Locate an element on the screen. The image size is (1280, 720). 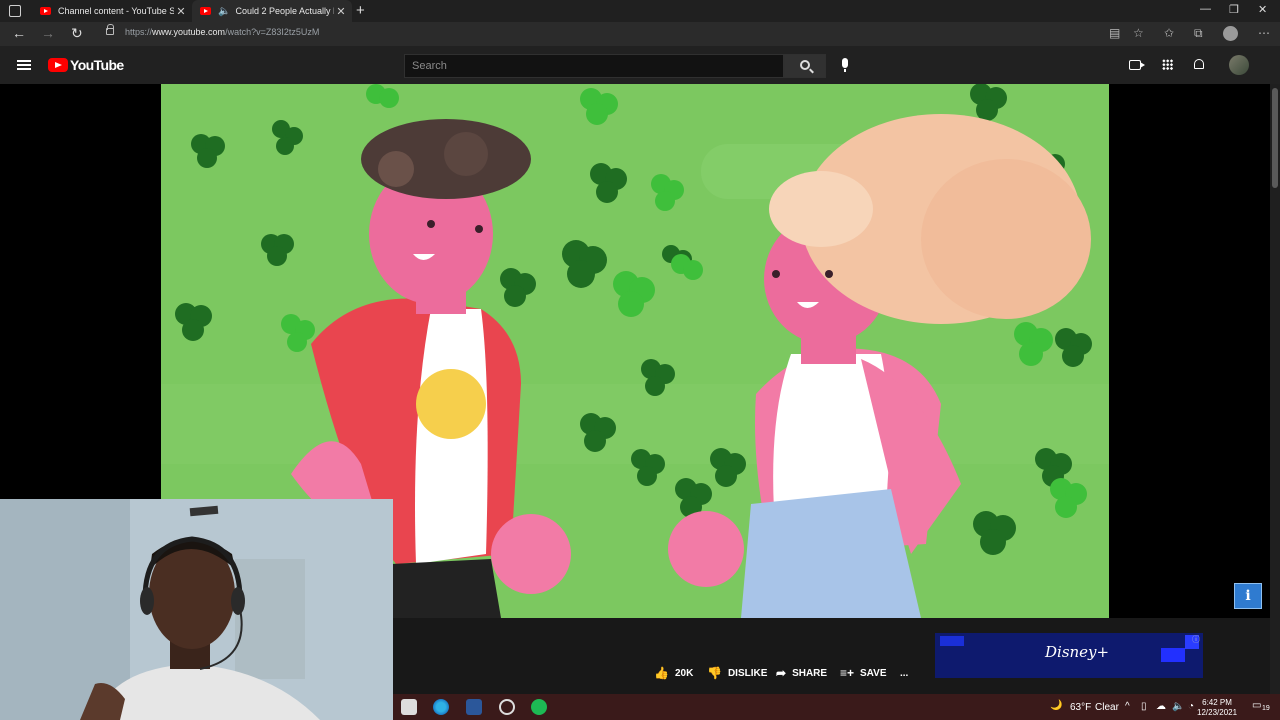
forward-arrow-icon: → is located at coordinates (48, 33).